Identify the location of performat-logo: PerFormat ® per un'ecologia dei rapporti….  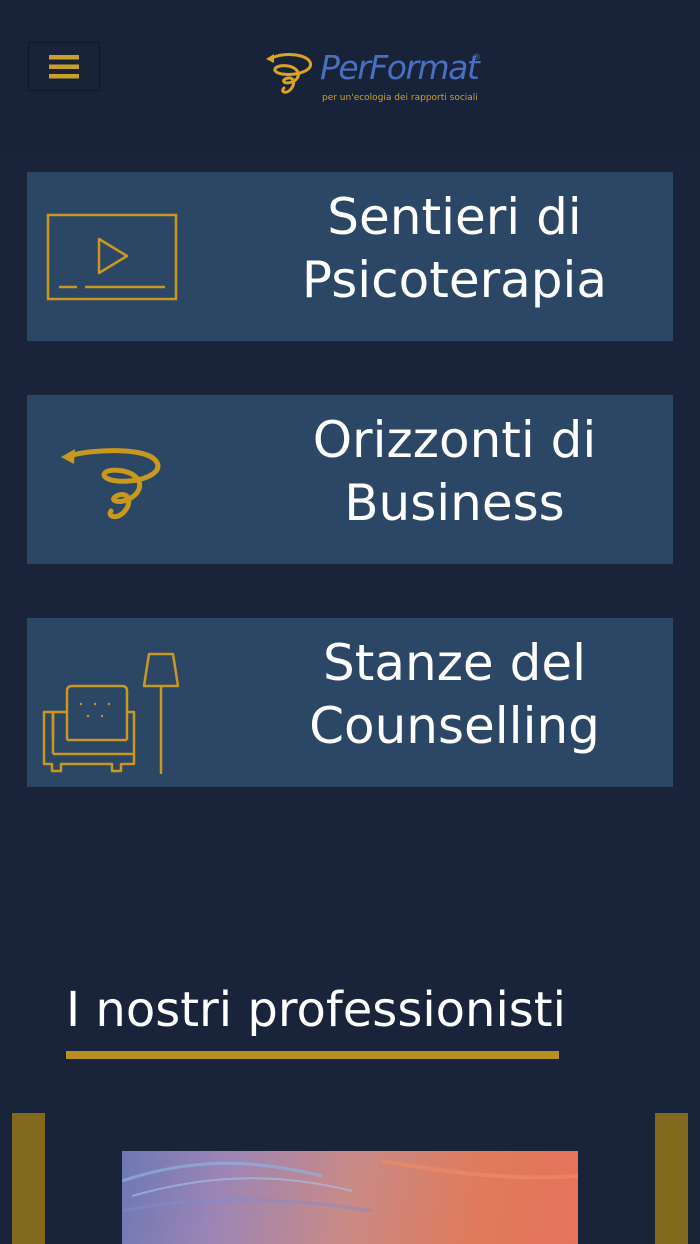
(372, 77).